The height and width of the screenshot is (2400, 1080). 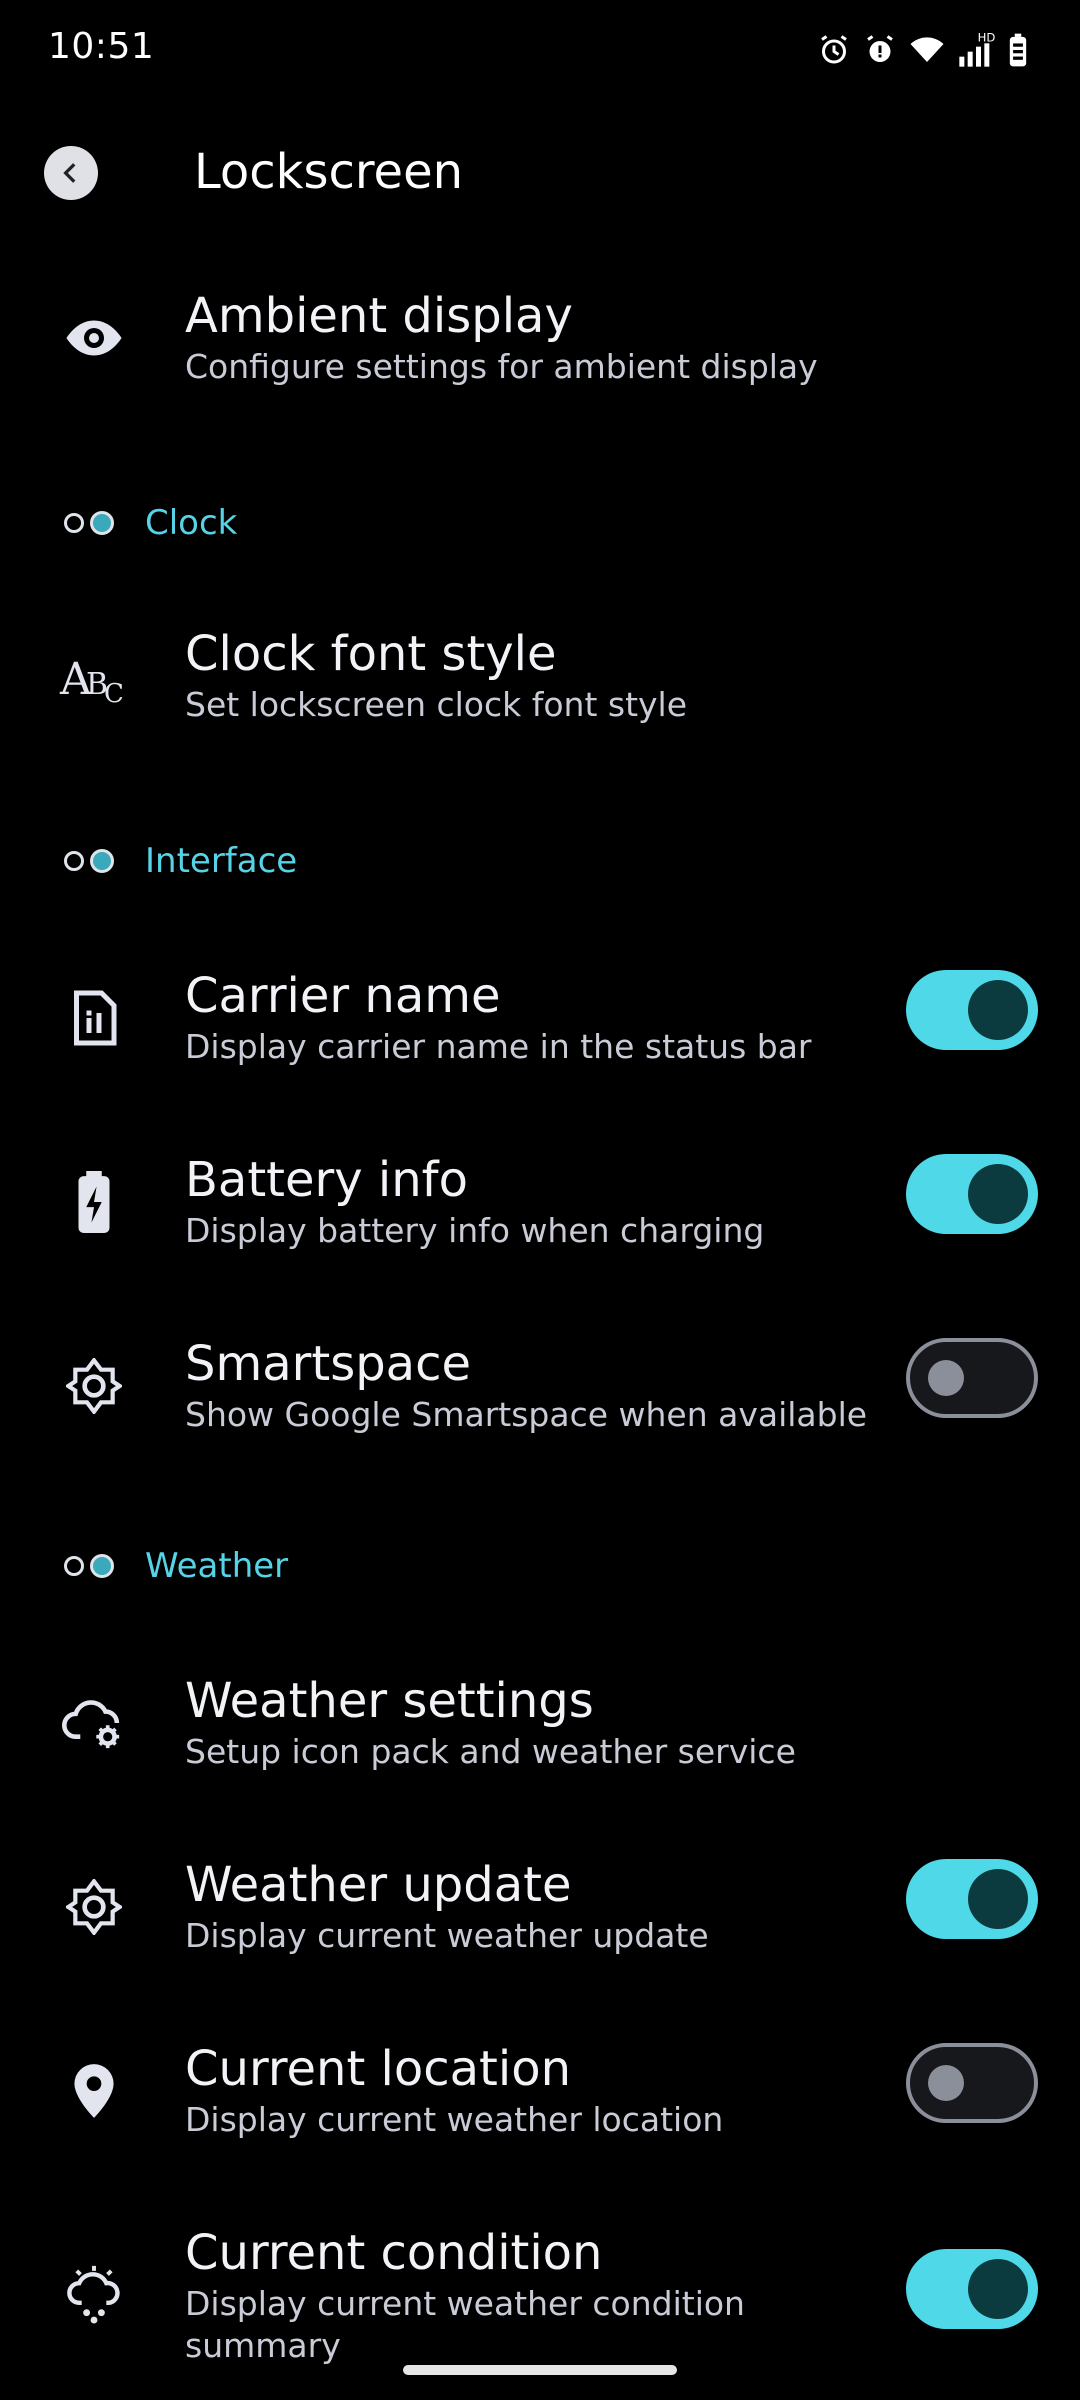 I want to click on section-header-weather: Weather, so click(x=540, y=1568).